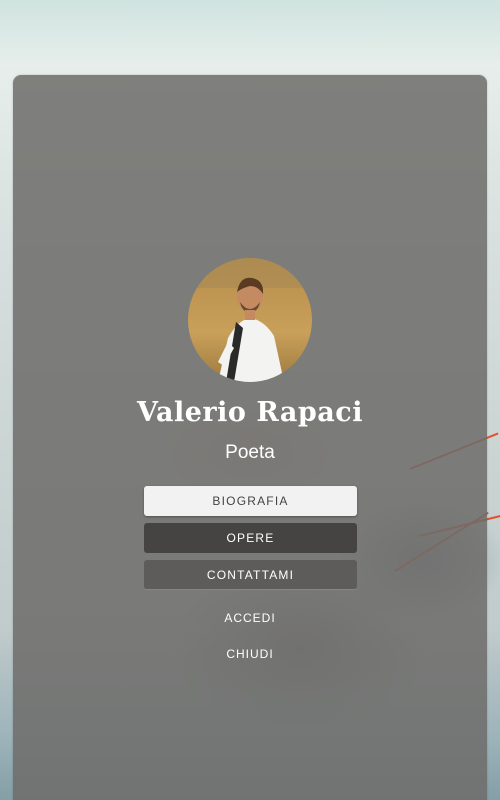 This screenshot has height=800, width=500. What do you see at coordinates (250, 452) in the screenshot?
I see `profile-role: Poeta` at bounding box center [250, 452].